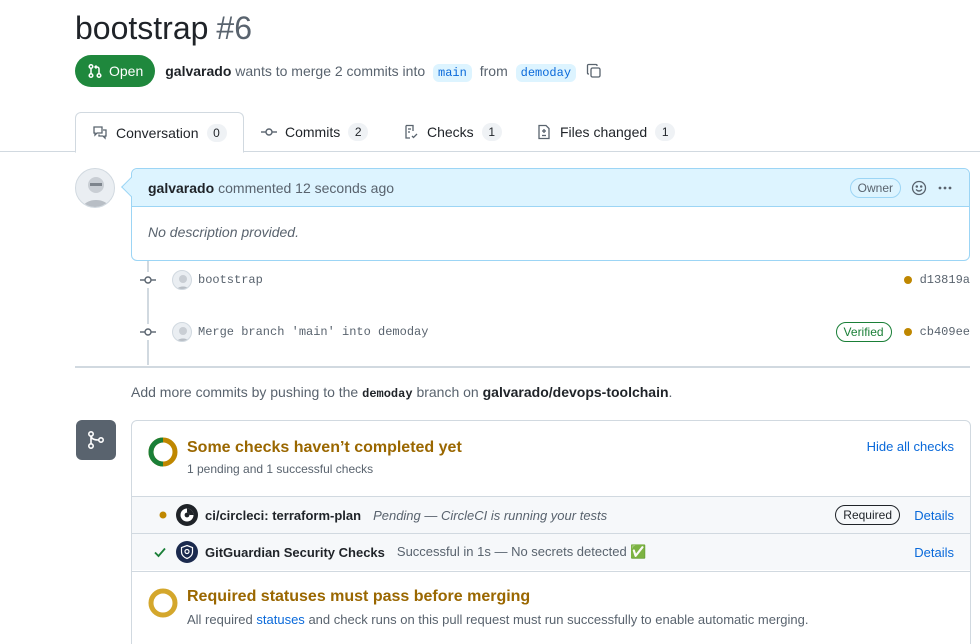  Describe the element at coordinates (358, 132) in the screenshot. I see `tab-counter: 2` at that location.